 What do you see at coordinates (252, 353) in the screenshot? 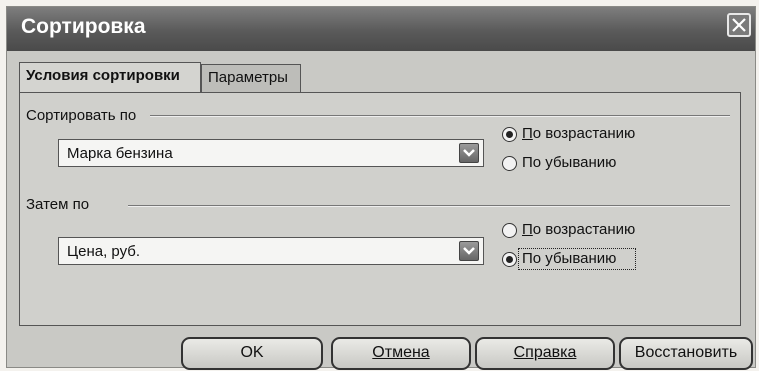
I see `ok-button: OK` at bounding box center [252, 353].